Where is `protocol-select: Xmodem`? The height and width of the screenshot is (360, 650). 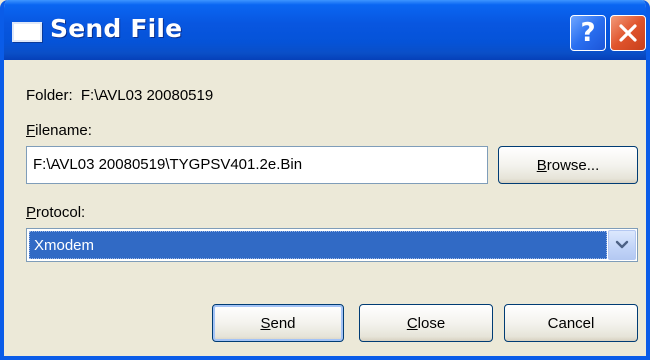 protocol-select: Xmodem is located at coordinates (332, 245).